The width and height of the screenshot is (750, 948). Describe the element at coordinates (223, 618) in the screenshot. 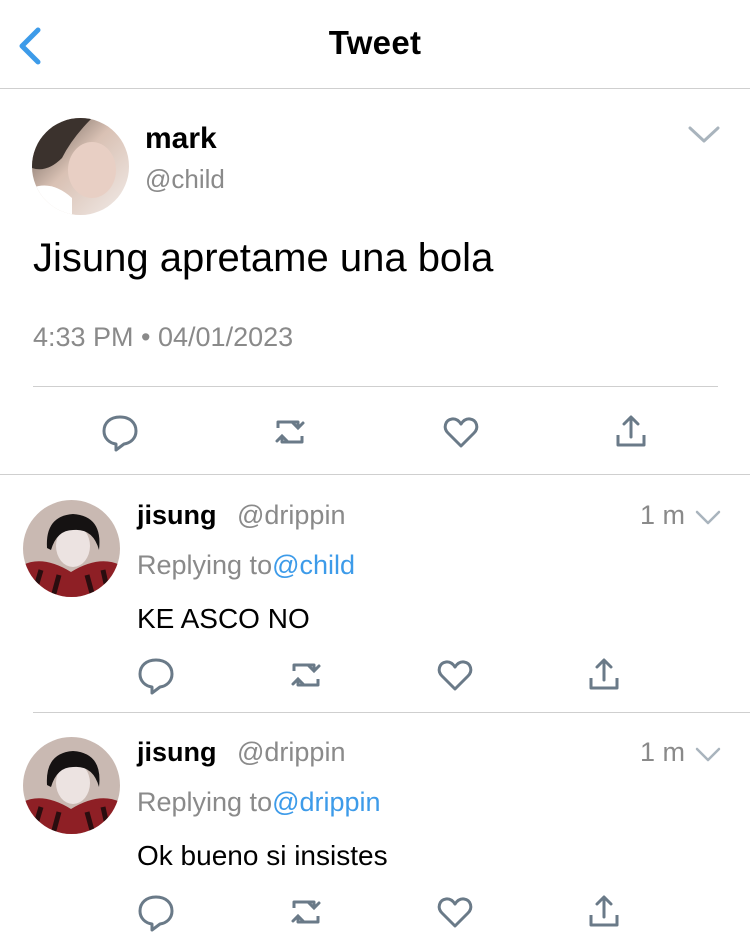

I see `reply-text: KE ASCO NO` at that location.